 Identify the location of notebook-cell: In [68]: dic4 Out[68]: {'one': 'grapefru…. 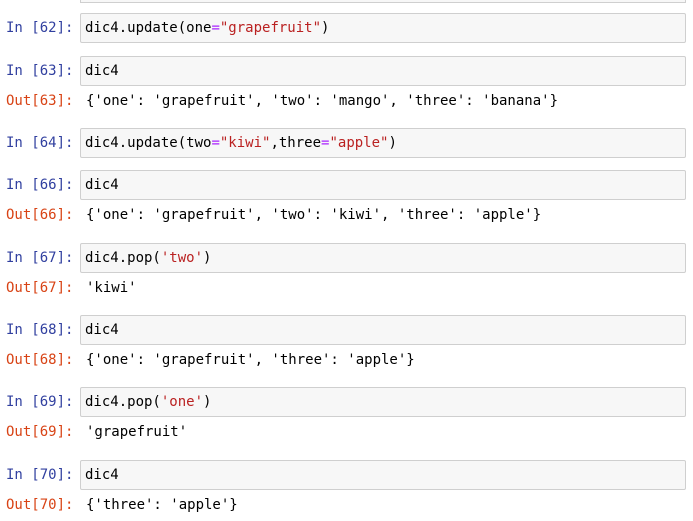
(346, 345).